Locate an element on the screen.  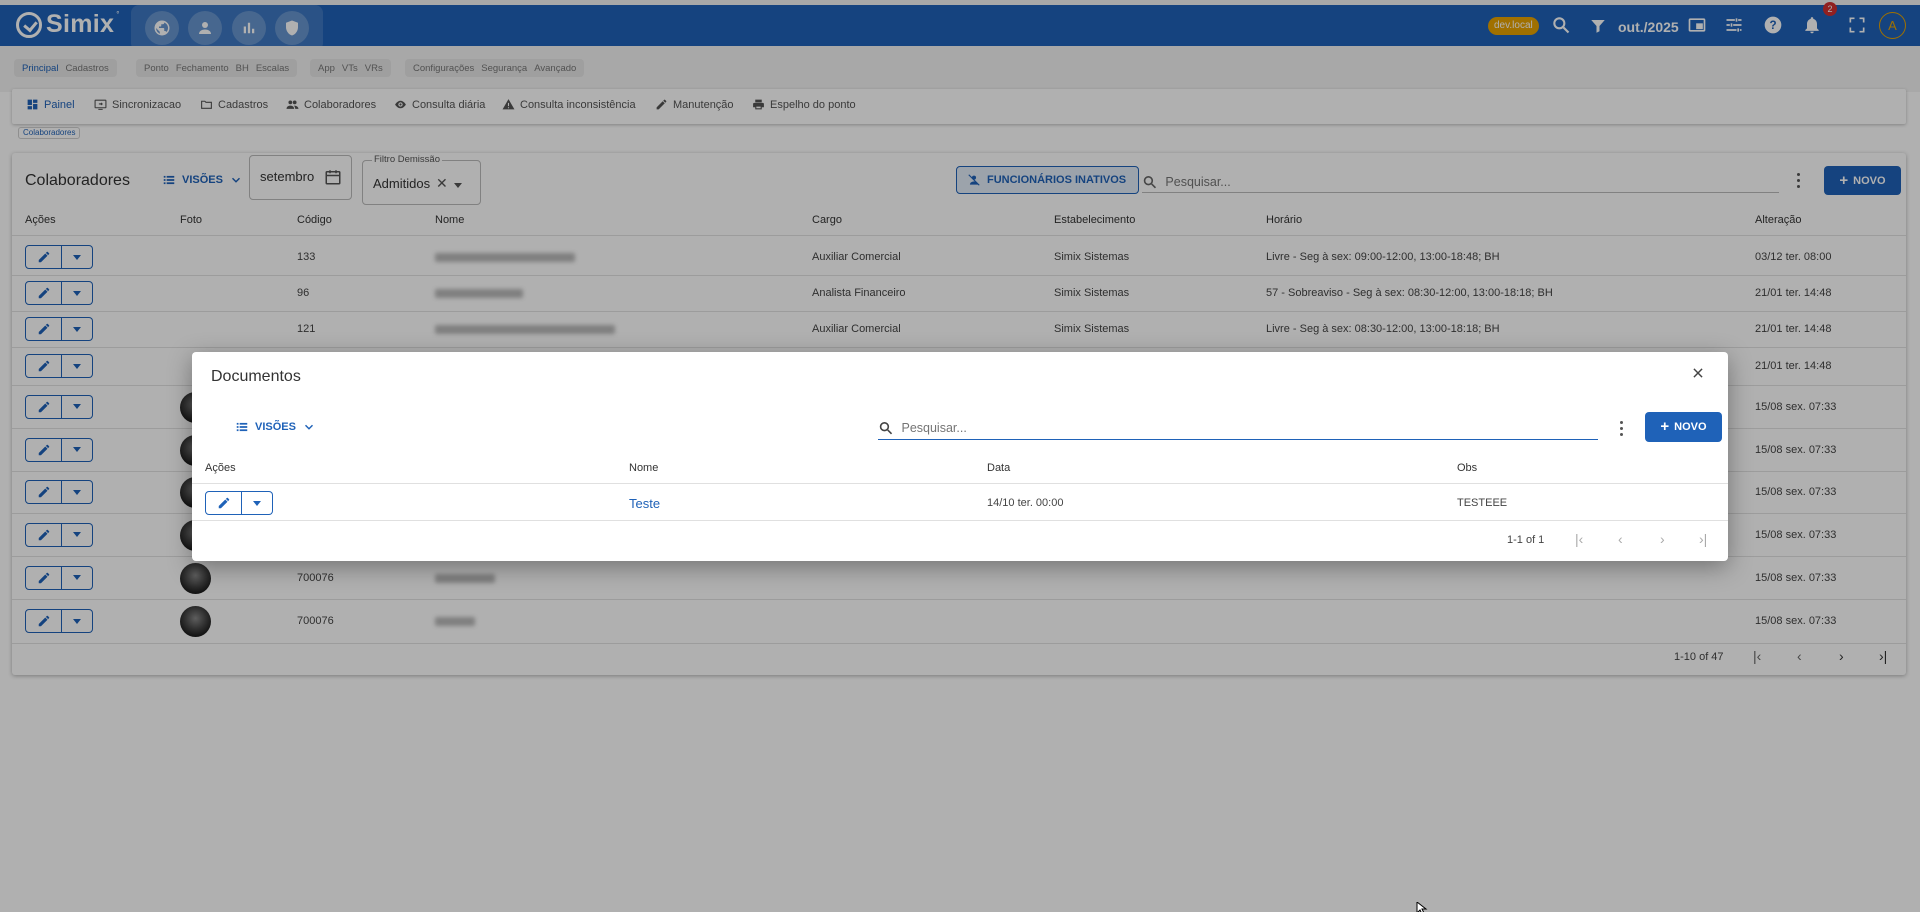
doc-col-header-nome: Nome is located at coordinates (643, 468).